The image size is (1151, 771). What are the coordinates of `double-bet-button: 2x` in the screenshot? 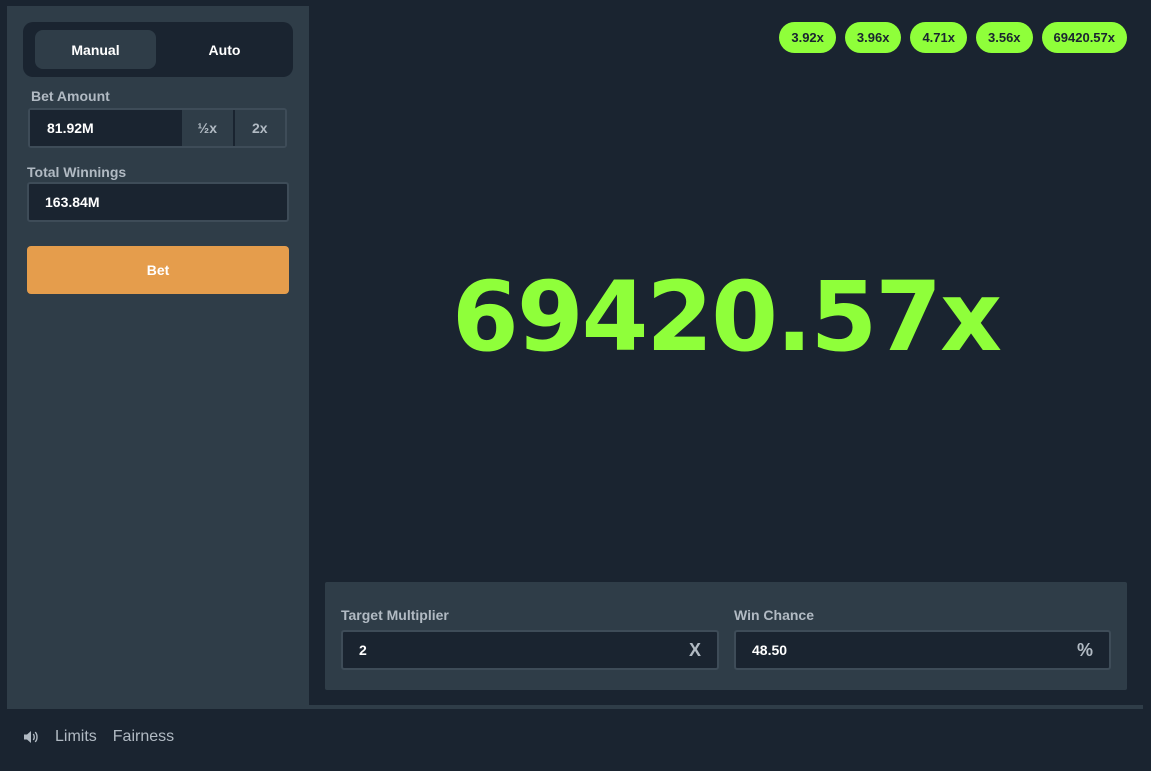 It's located at (259, 128).